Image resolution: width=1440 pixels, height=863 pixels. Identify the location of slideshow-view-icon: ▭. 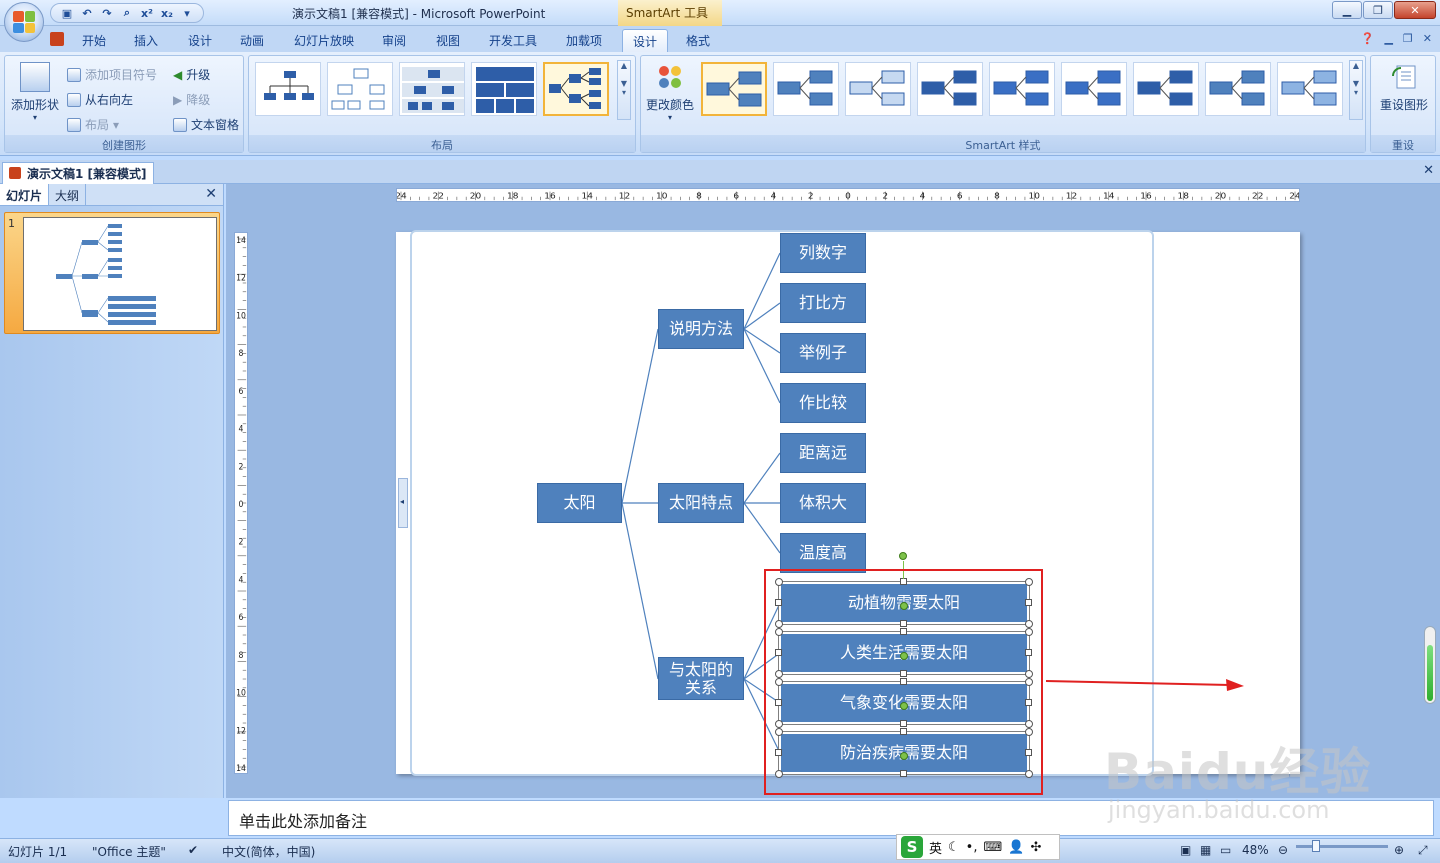
(1225, 850).